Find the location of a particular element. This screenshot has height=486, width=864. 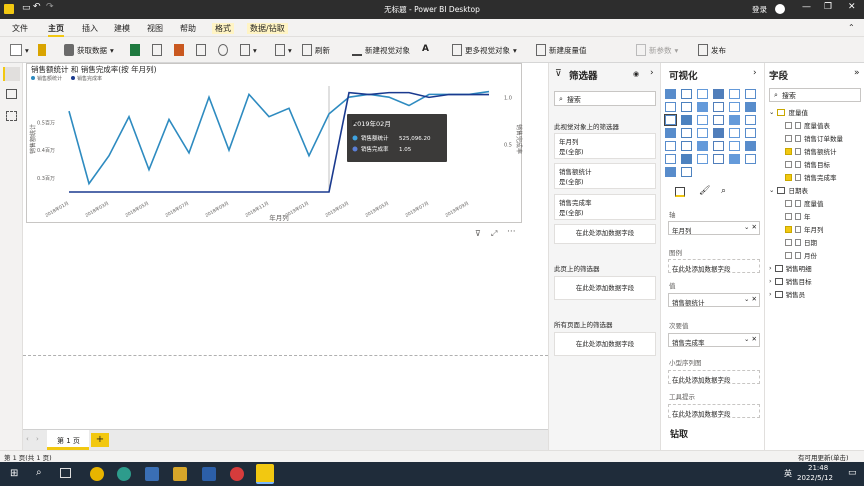

well-values: 销售额统计 ⌄ ✕ is located at coordinates (714, 300).